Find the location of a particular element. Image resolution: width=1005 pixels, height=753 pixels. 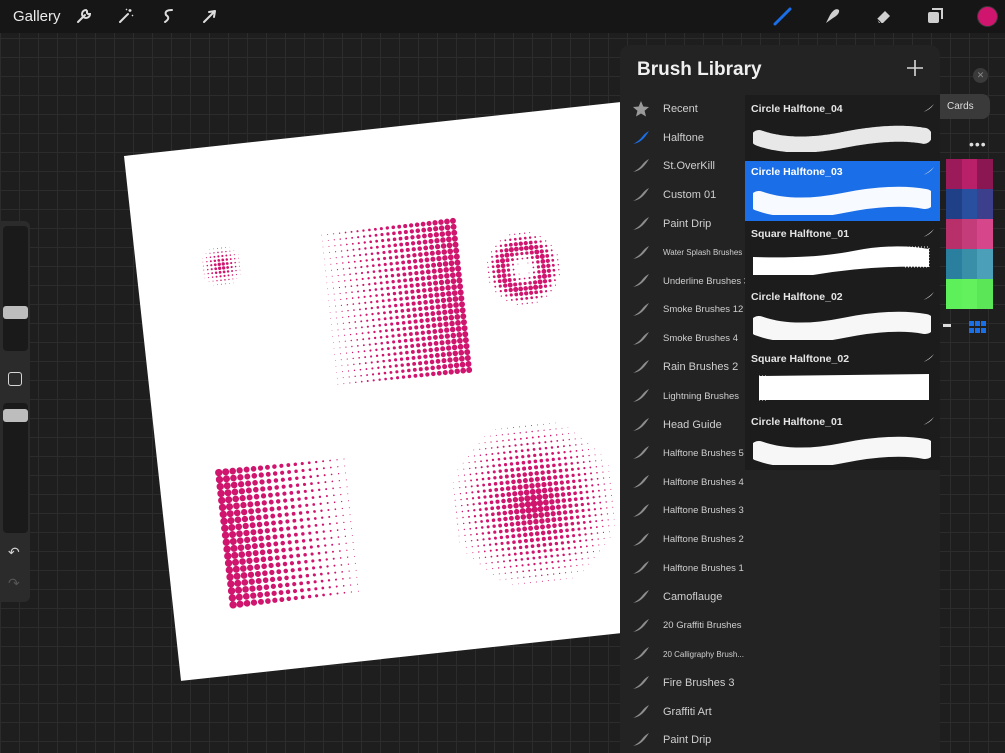

brush-set-item: Water Splash Brushes is located at coordinates (686, 253).